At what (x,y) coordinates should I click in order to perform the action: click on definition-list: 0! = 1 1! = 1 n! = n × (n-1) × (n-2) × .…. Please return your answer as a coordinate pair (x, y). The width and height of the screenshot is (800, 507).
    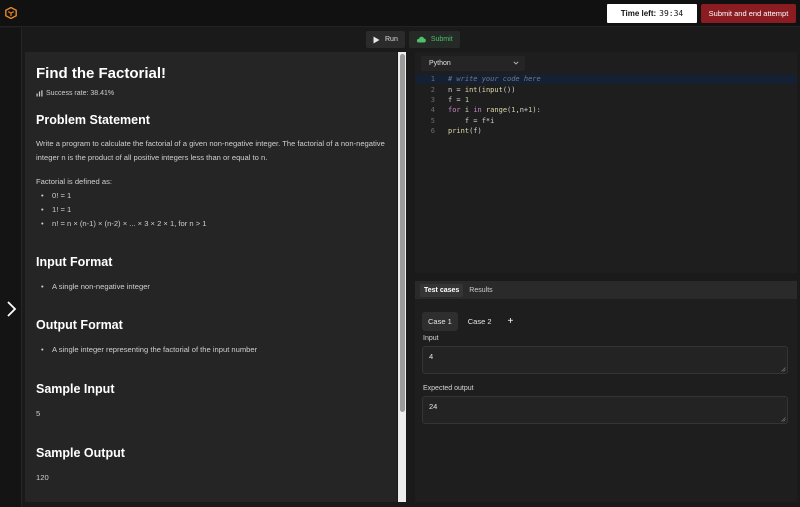
    Looking at the image, I should click on (211, 210).